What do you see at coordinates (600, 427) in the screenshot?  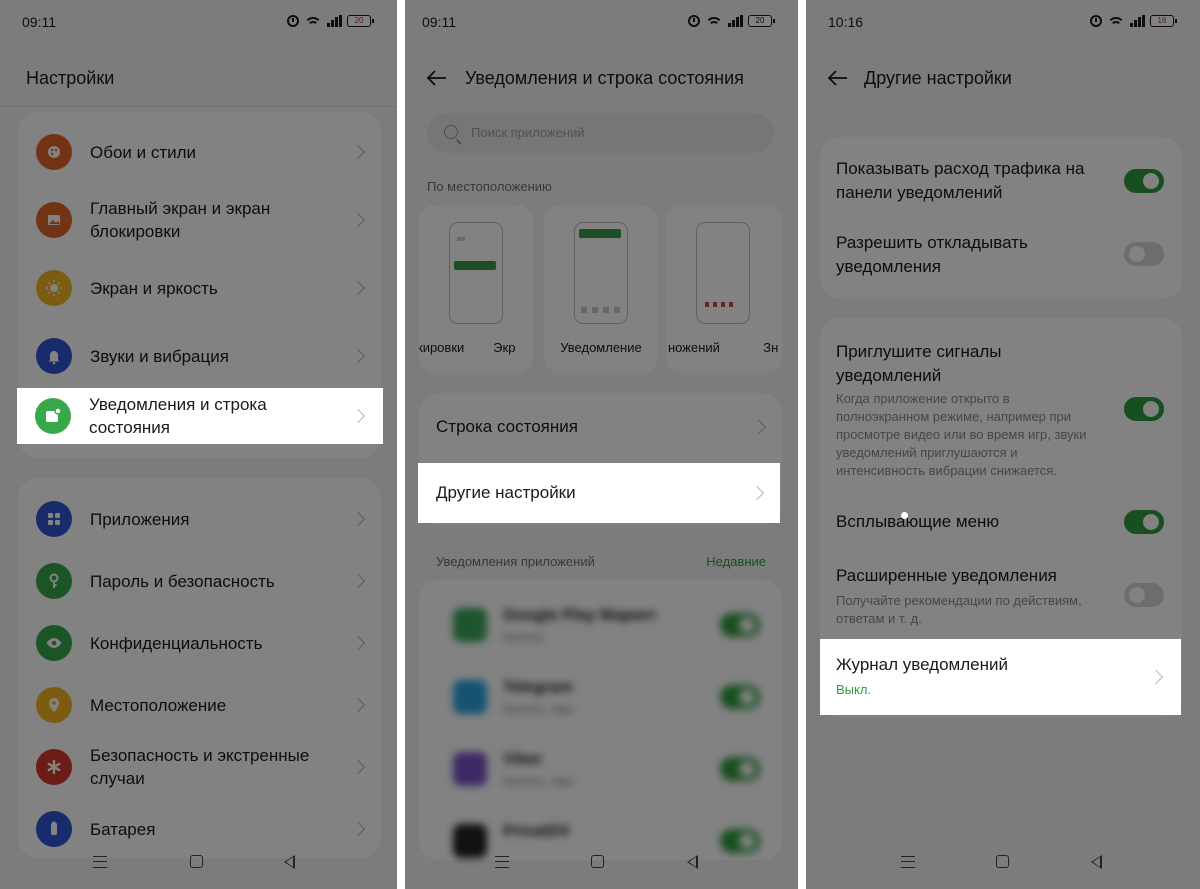 I see `status-bar-row: Строка состояния` at bounding box center [600, 427].